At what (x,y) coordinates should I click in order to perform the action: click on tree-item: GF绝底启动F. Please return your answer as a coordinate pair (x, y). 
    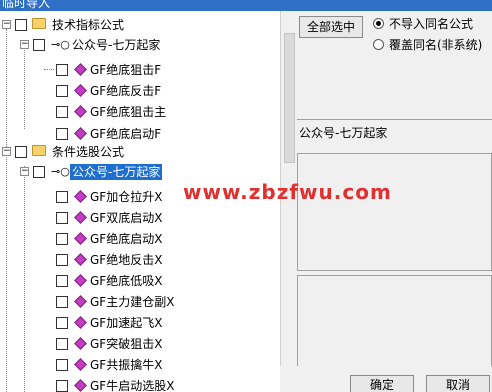
    Looking at the image, I should click on (140, 134).